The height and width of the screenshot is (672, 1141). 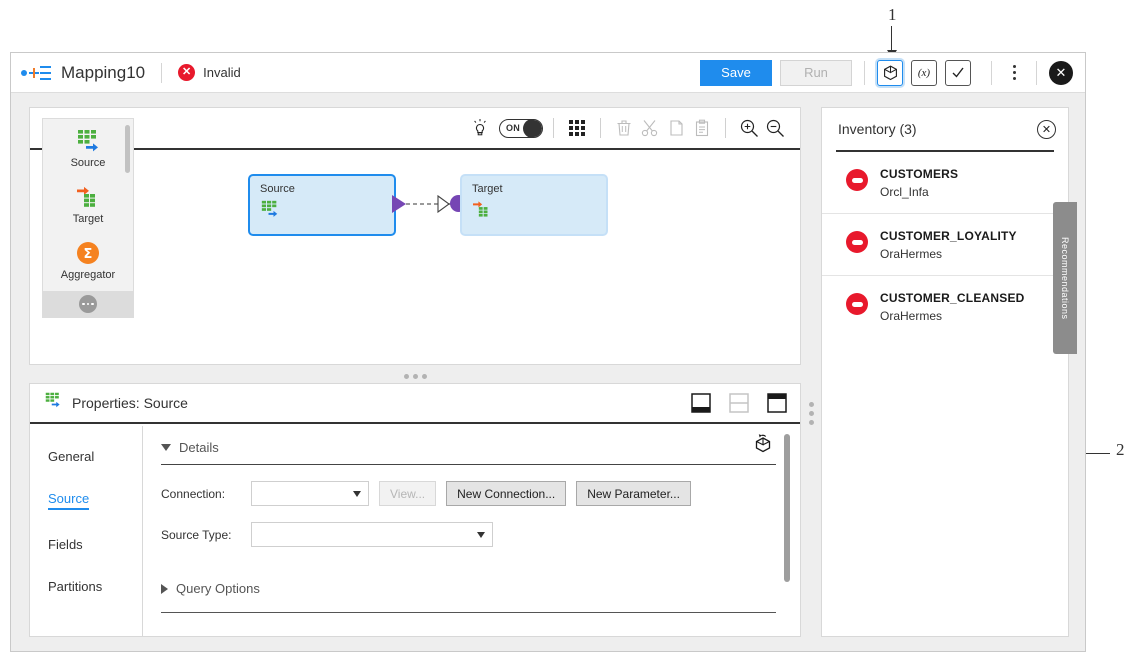 I want to click on palette-more-button, so click(x=88, y=304).